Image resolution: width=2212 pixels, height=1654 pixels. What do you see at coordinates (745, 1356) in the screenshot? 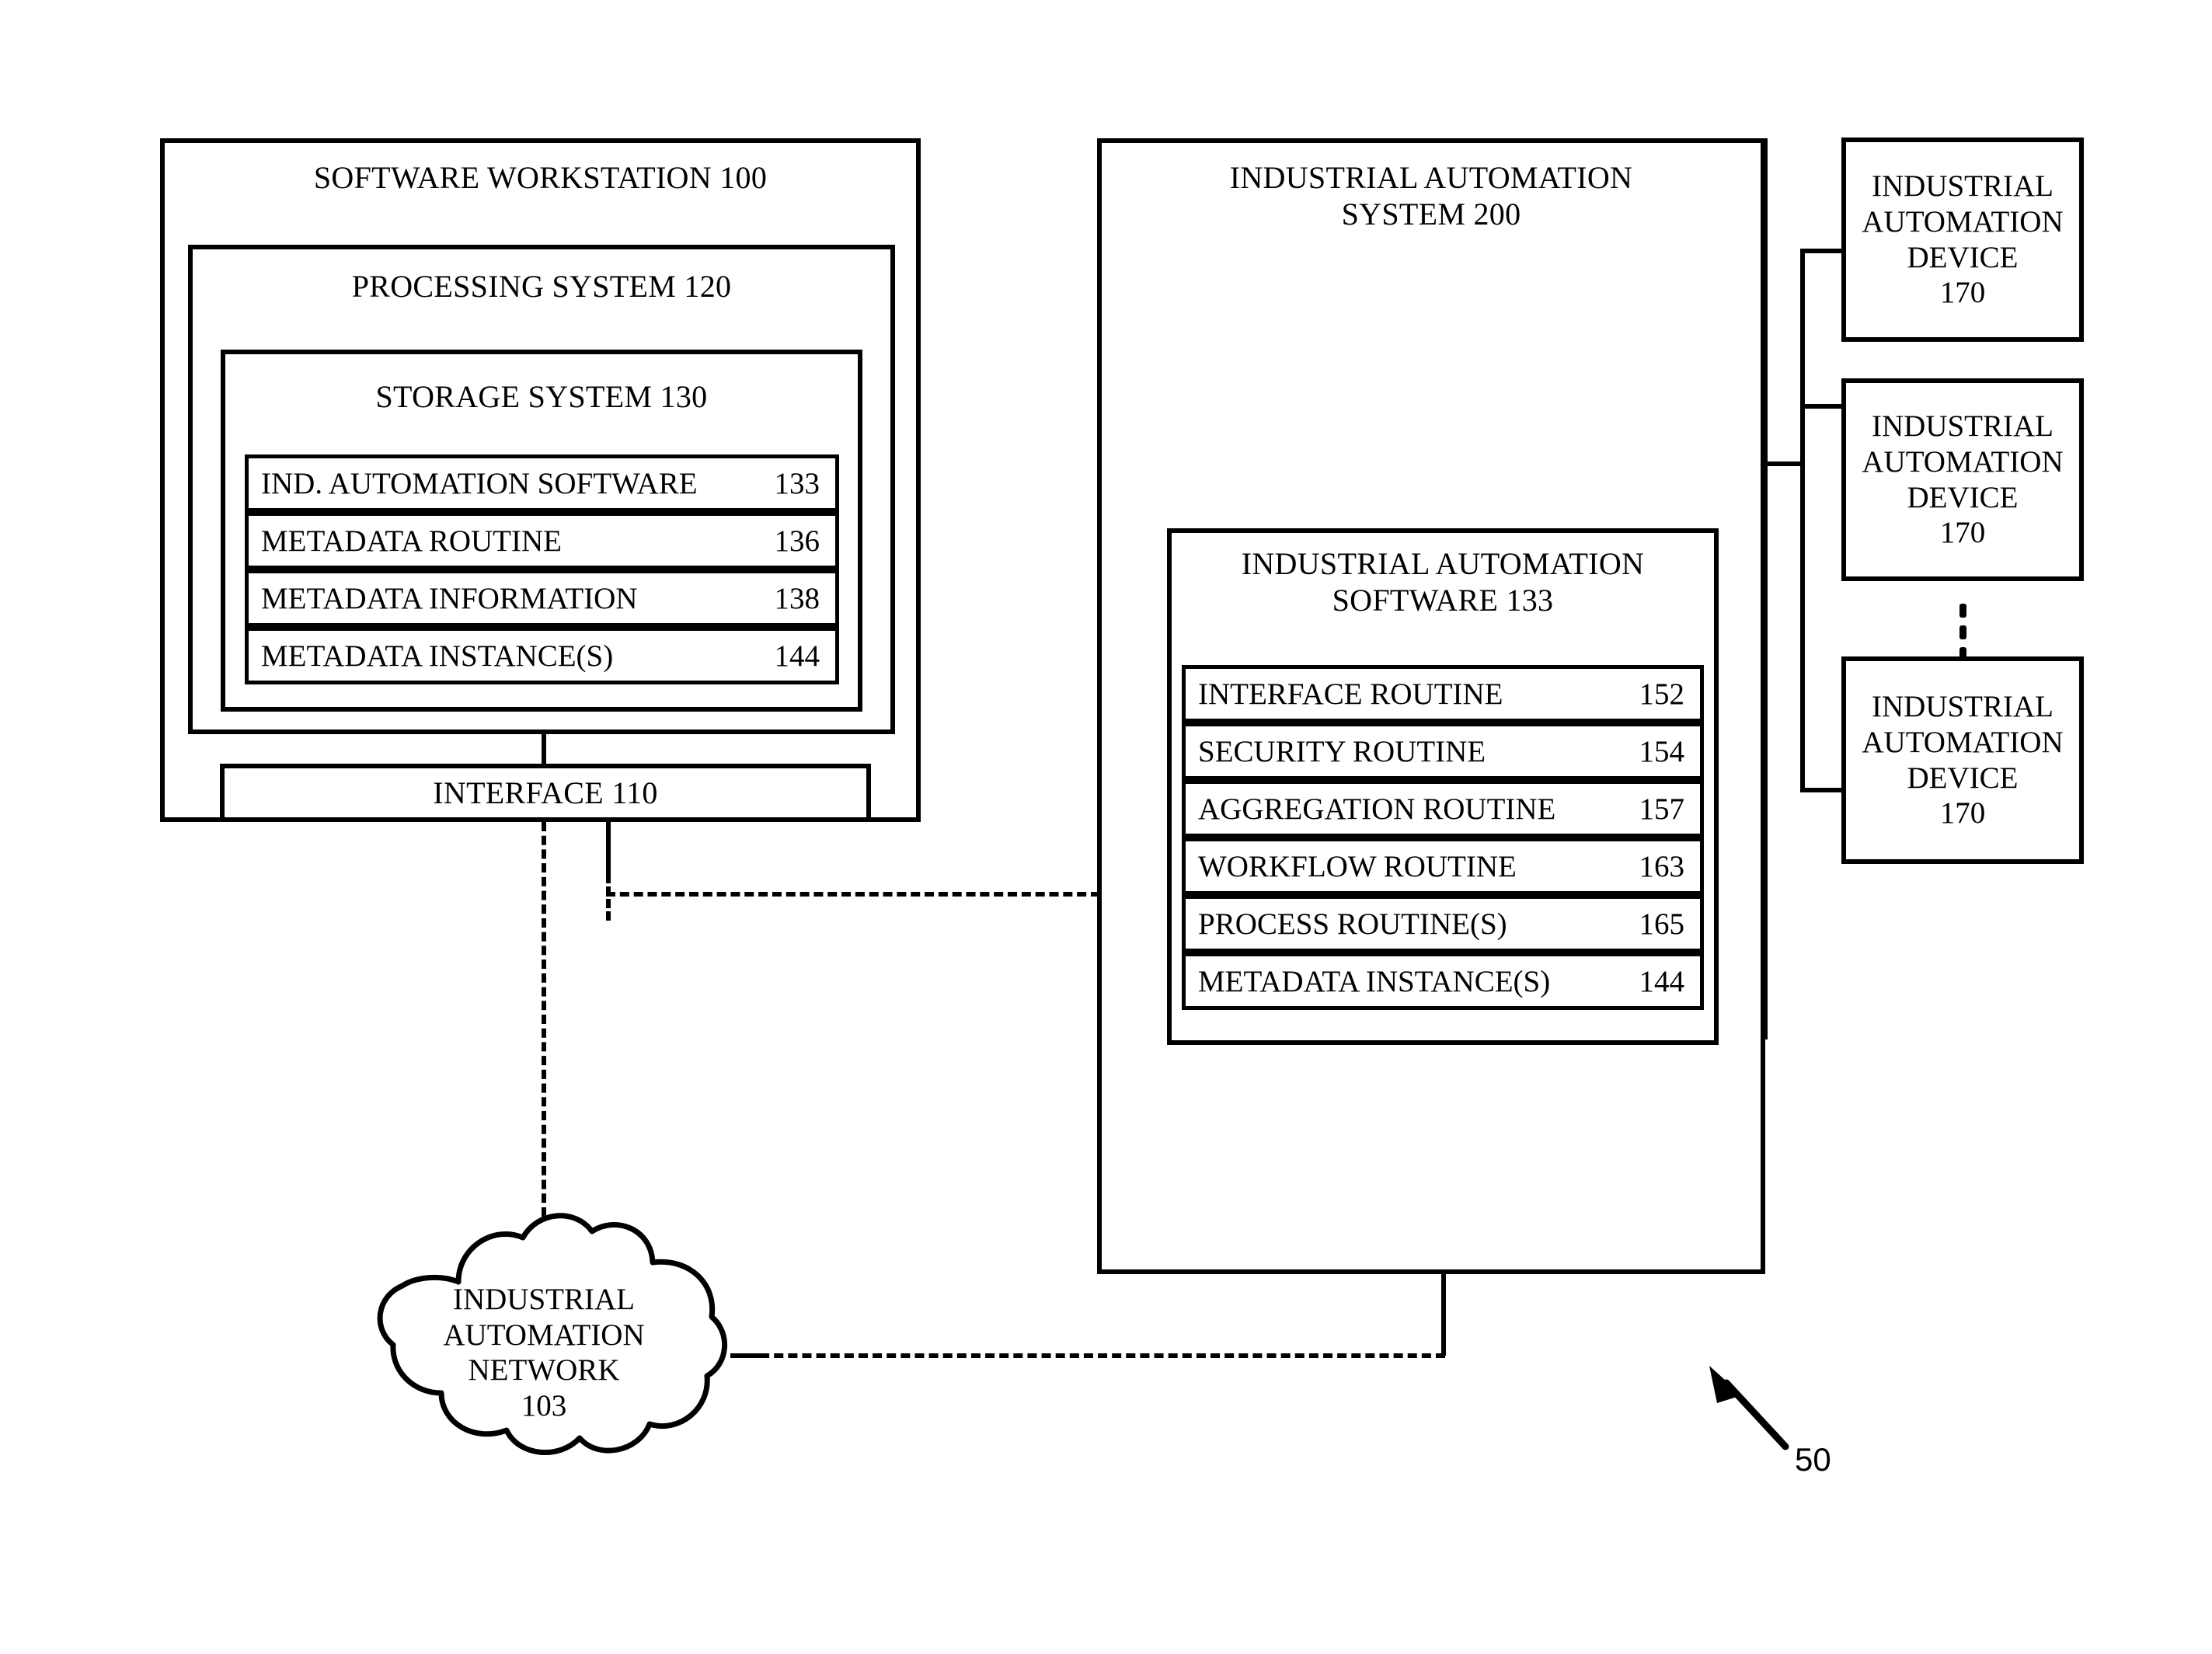
I see `cloud-to-network-stub` at bounding box center [745, 1356].